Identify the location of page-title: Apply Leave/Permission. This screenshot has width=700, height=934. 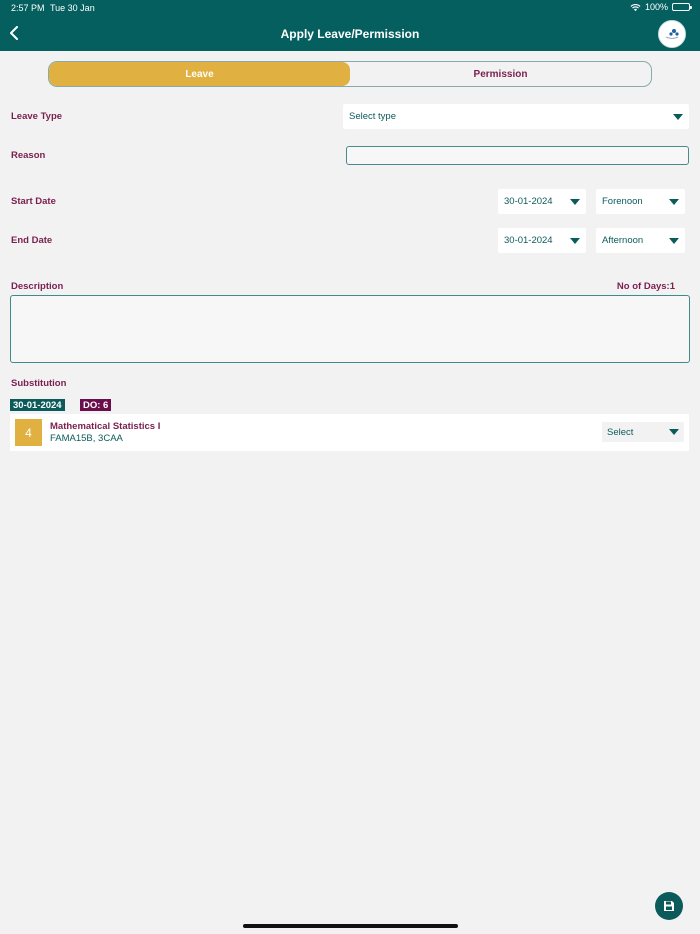
(350, 34).